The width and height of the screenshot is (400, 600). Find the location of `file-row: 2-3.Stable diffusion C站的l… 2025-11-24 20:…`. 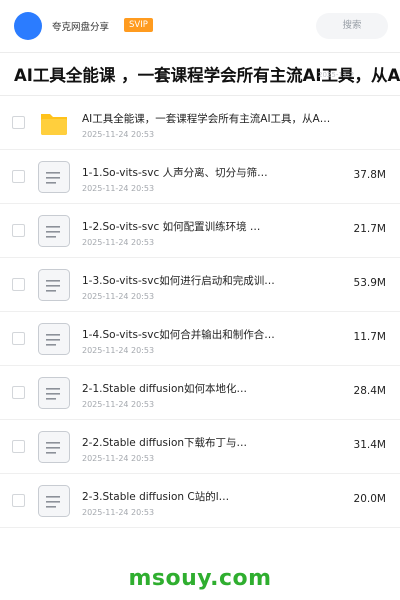

file-row: 2-3.Stable diffusion C站的l… 2025-11-24 20:… is located at coordinates (200, 501).